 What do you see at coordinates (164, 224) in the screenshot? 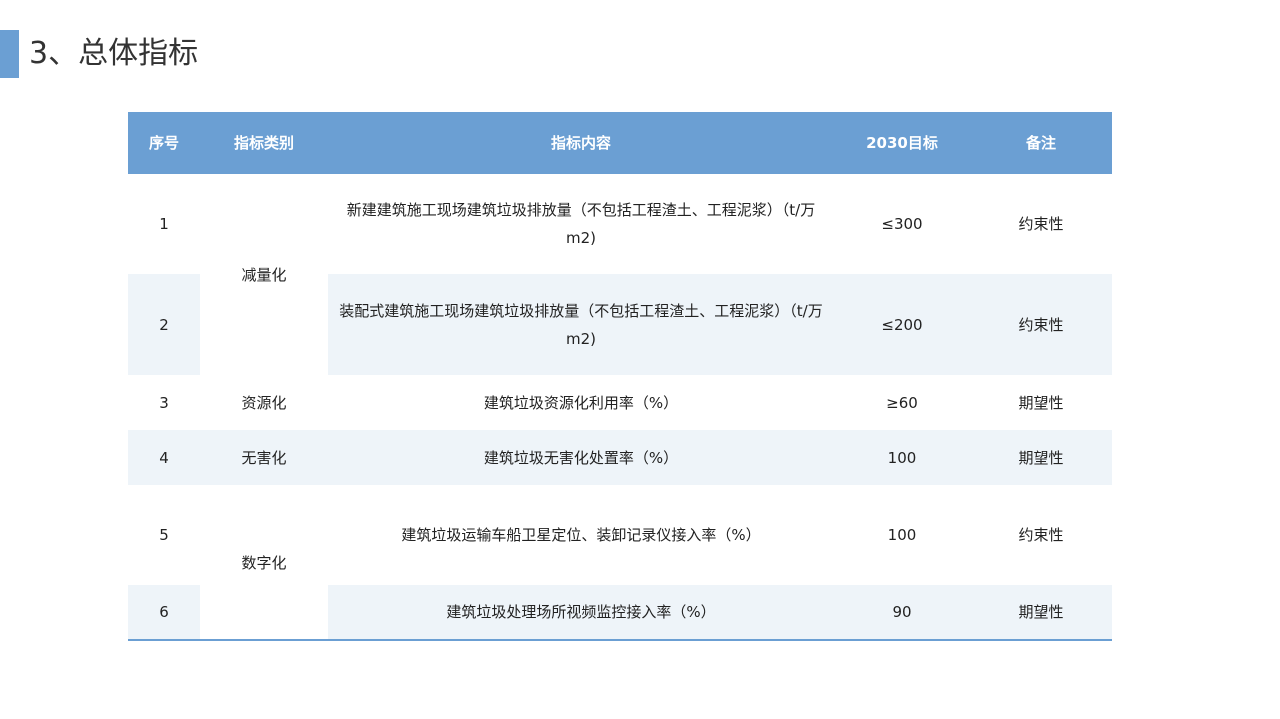
I see `row-index: 1` at bounding box center [164, 224].